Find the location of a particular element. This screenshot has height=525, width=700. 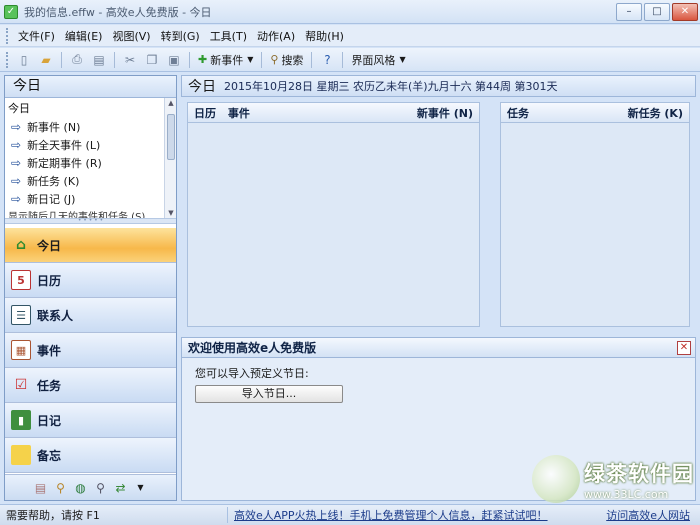

quick-new-allday-event: ⇨ 新全天事件 (L) is located at coordinates (90, 145).